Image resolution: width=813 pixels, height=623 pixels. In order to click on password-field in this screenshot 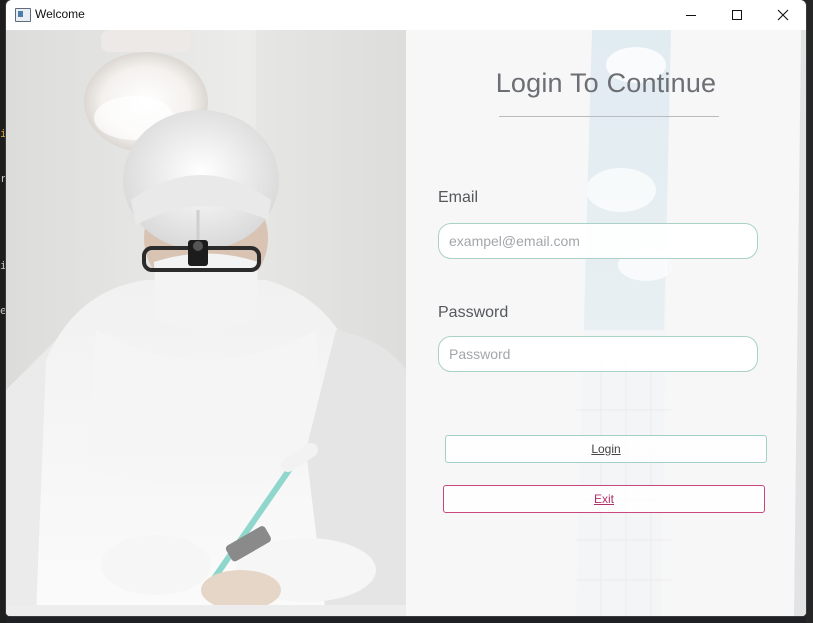, I will do `click(589, 354)`.